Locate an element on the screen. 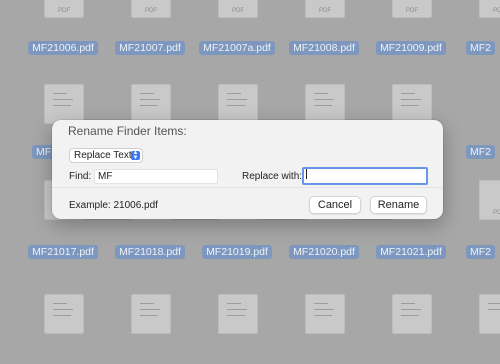 The width and height of the screenshot is (500, 364). file-item: MF21006.pdf is located at coordinates (63, 33).